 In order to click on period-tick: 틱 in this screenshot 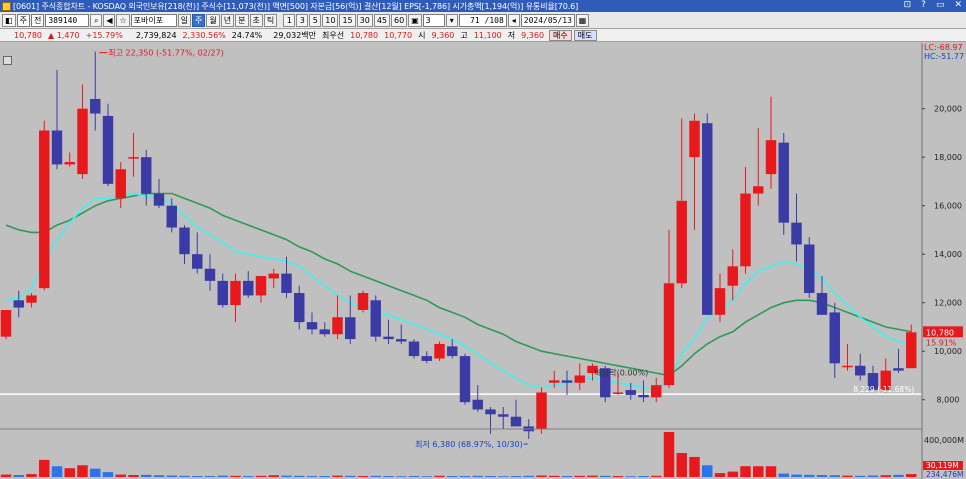, I will do `click(270, 20)`.